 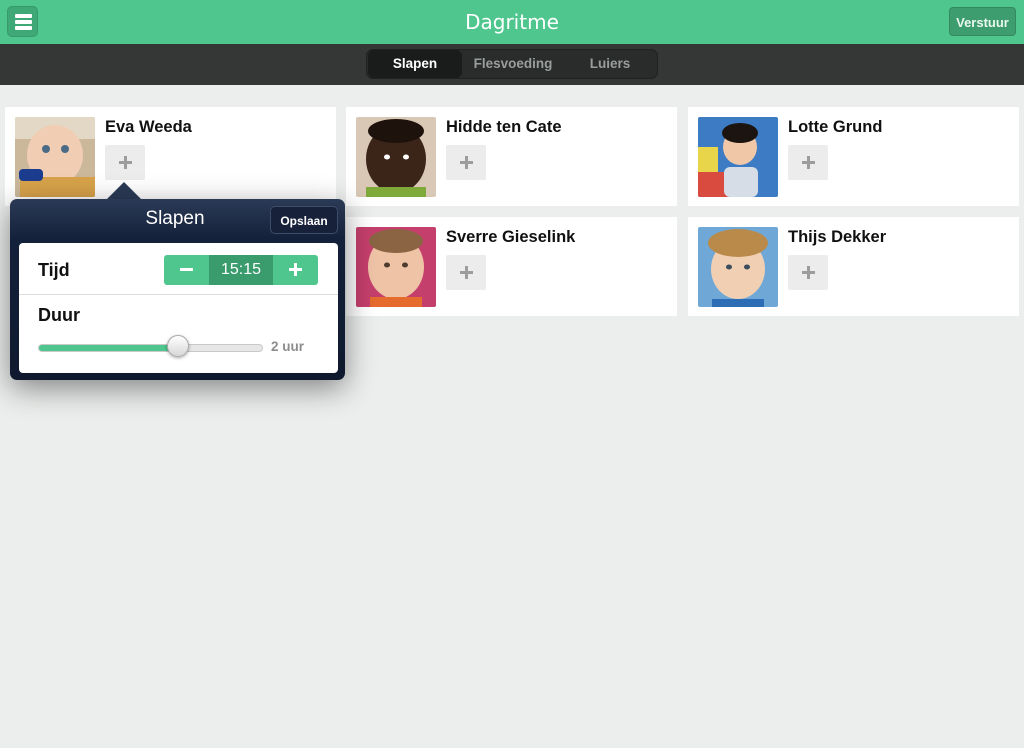 I want to click on child-card: Lotte Grund, so click(x=853, y=156).